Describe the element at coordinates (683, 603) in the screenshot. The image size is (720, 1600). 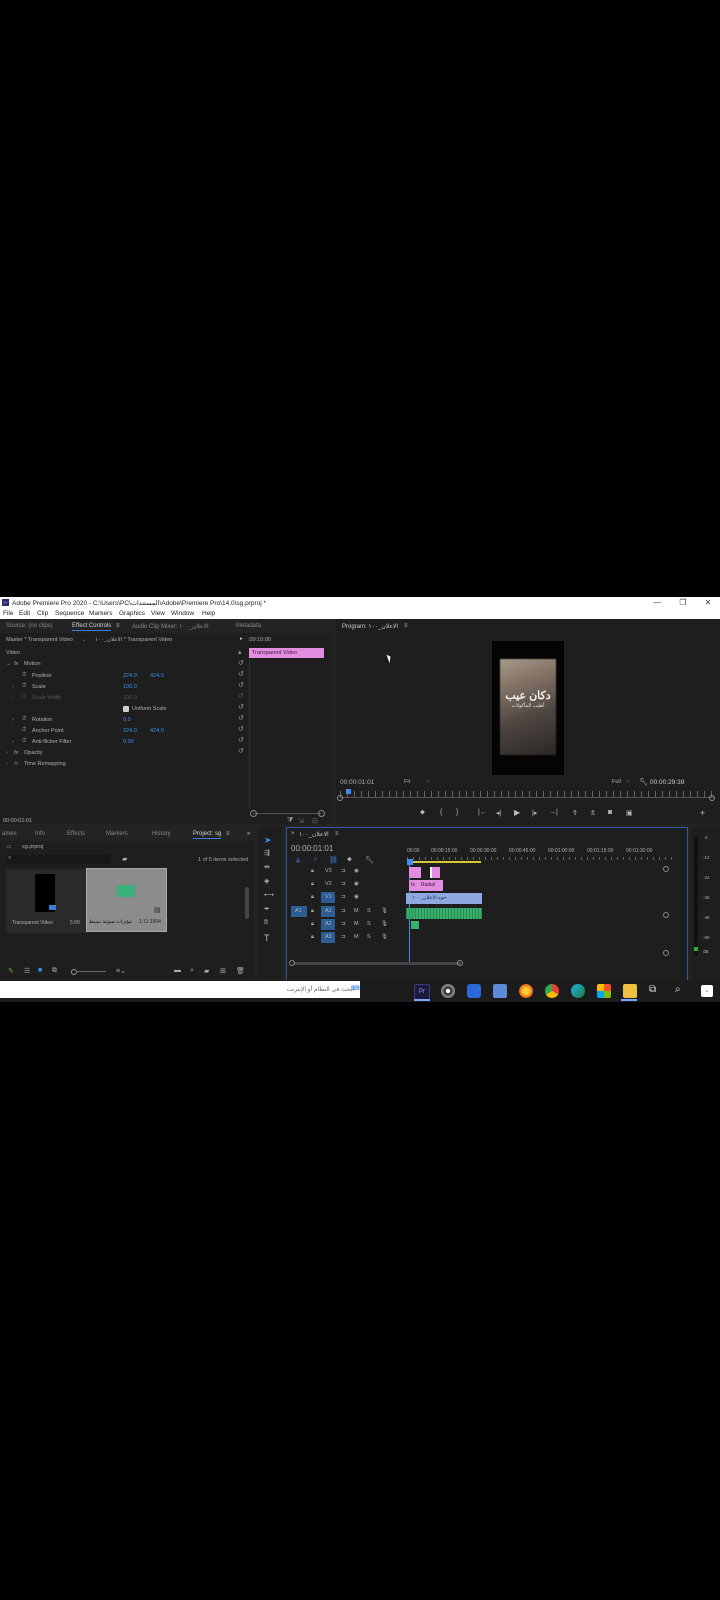
I see `maximize-button: ❐` at that location.